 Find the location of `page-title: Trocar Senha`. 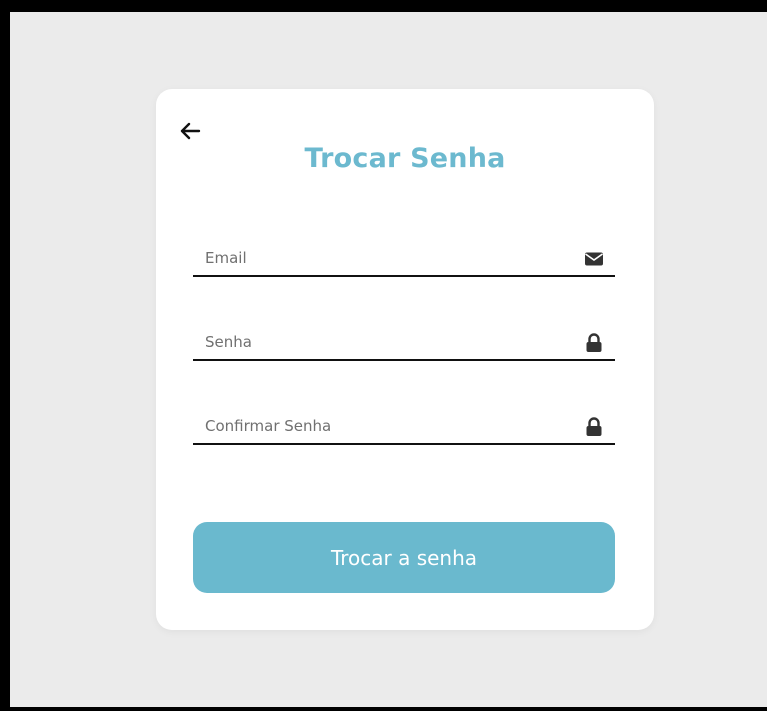

page-title: Trocar Senha is located at coordinates (405, 158).